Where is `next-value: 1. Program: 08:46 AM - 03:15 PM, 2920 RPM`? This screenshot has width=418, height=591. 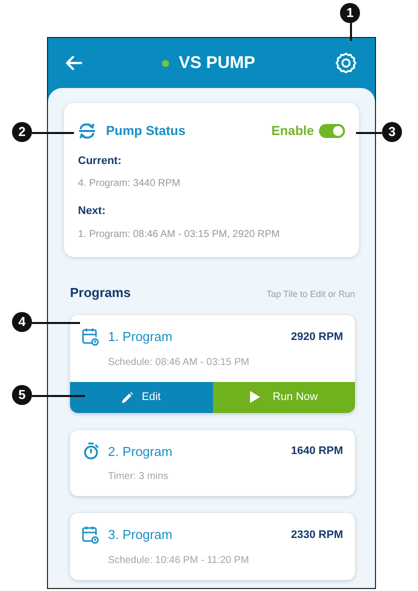 next-value: 1. Program: 08:46 AM - 03:15 PM, 2920 RPM is located at coordinates (179, 235).